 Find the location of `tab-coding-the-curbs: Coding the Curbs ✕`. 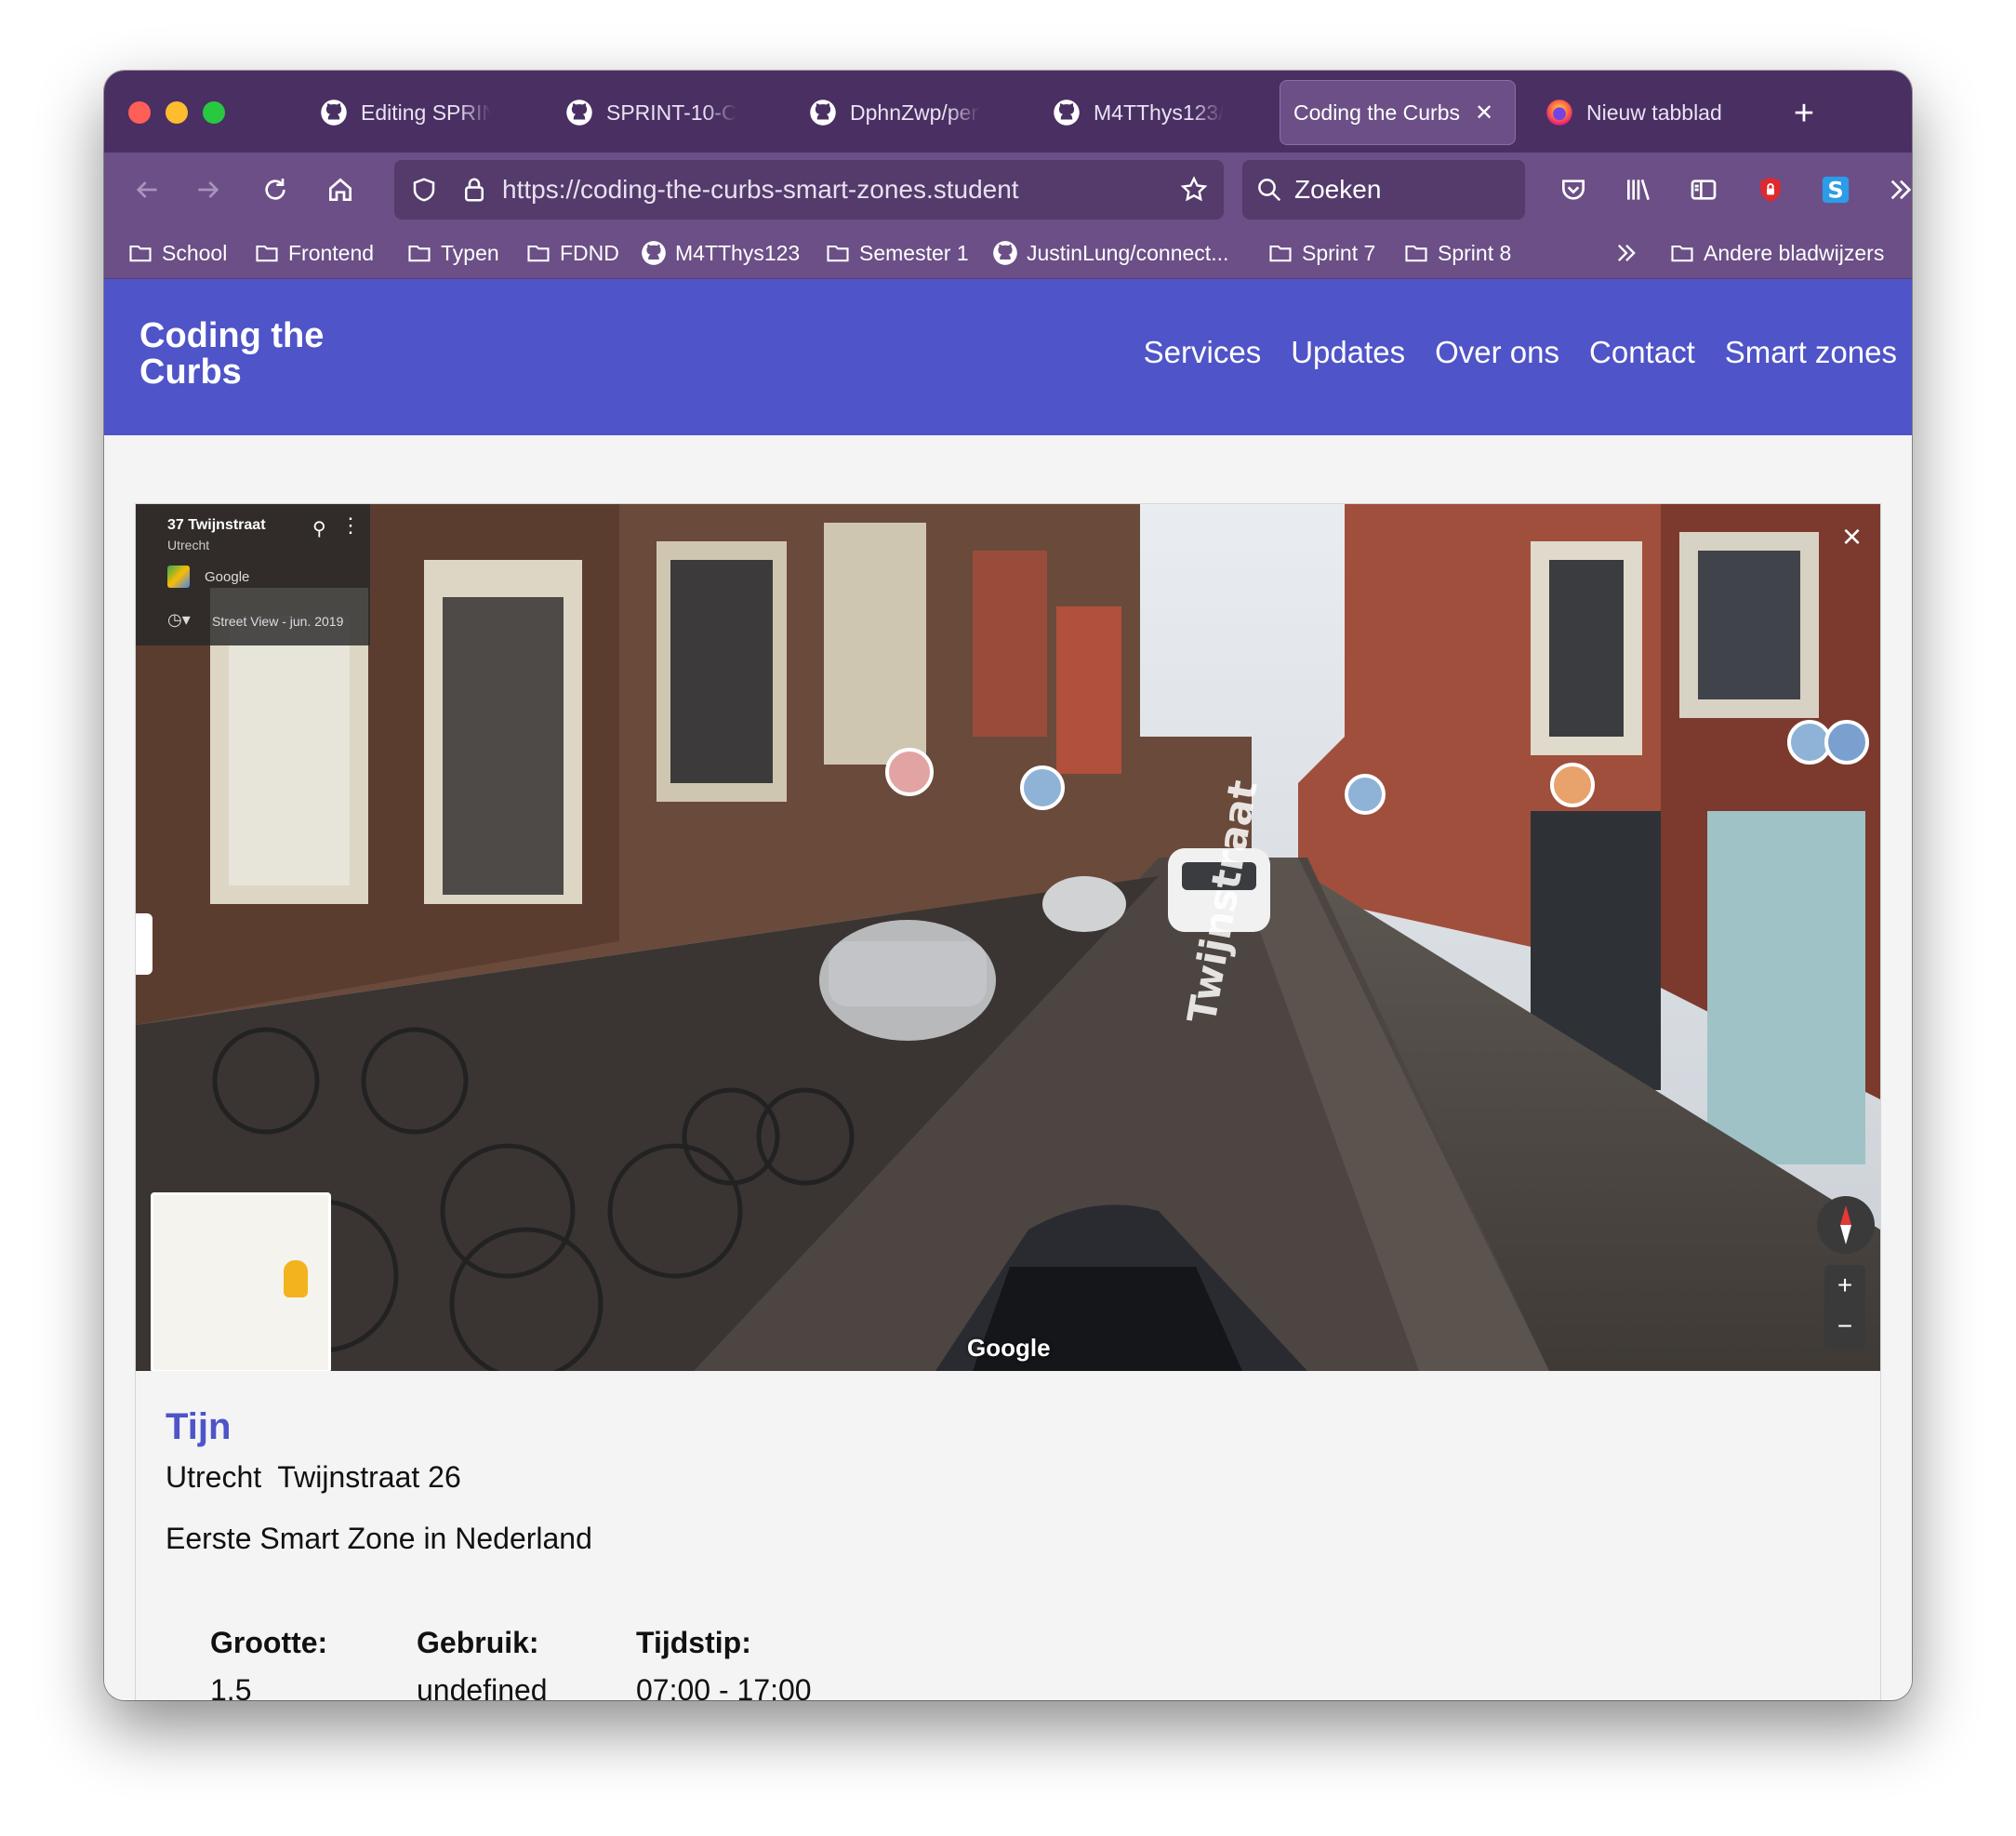

tab-coding-the-curbs: Coding the Curbs ✕ is located at coordinates (1398, 112).